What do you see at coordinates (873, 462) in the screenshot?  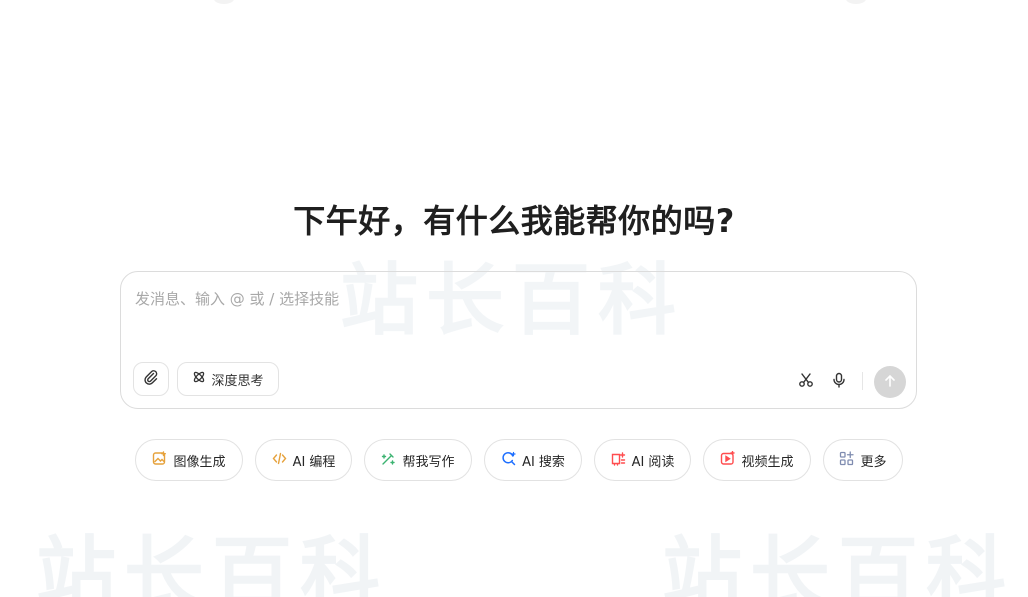 I see `skill-label: 更多` at bounding box center [873, 462].